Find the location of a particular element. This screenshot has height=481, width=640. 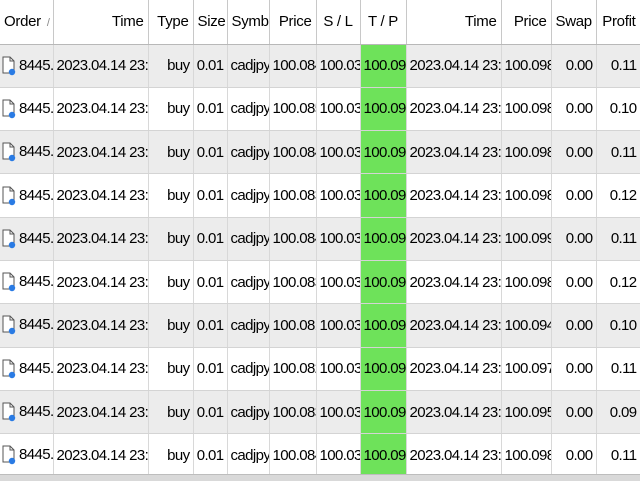

column-header-swap: Swap is located at coordinates (574, 22).